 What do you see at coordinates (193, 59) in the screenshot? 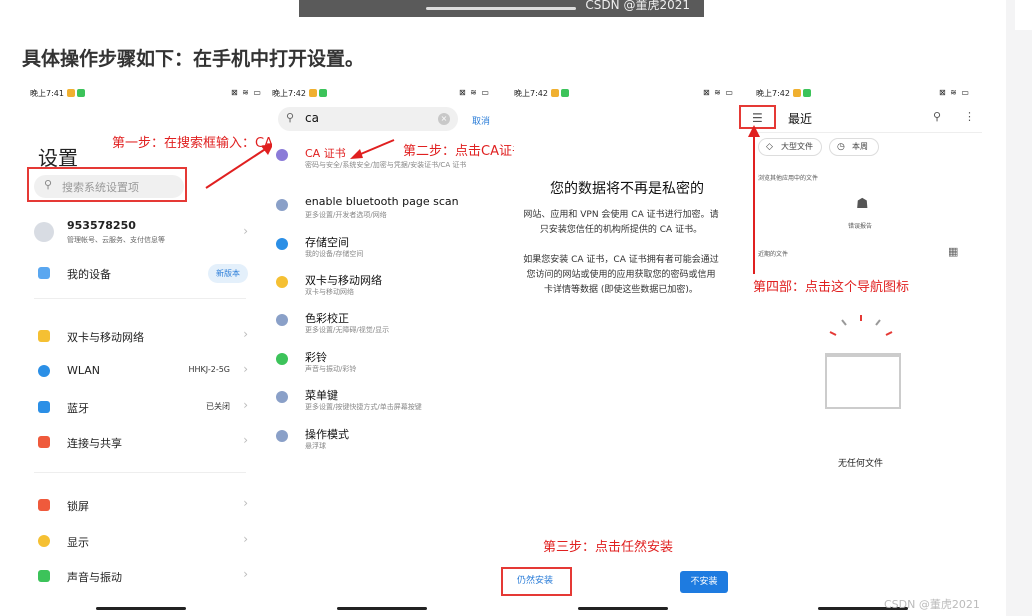
I see `section-heading: 具体操作步骤如下：在手机中打开设置。` at bounding box center [193, 59].